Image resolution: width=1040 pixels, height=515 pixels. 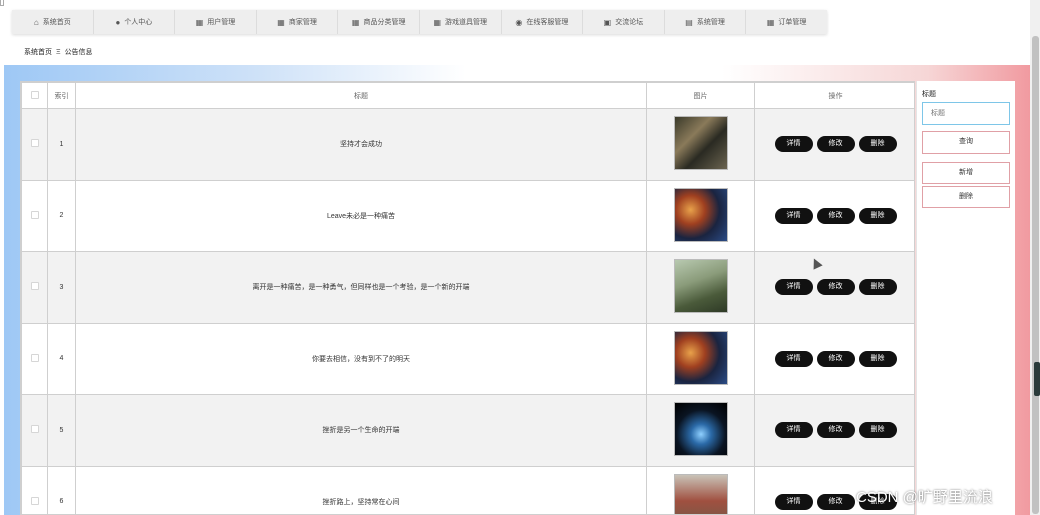 I want to click on breadcrumb-separator: Ξ, so click(x=58, y=52).